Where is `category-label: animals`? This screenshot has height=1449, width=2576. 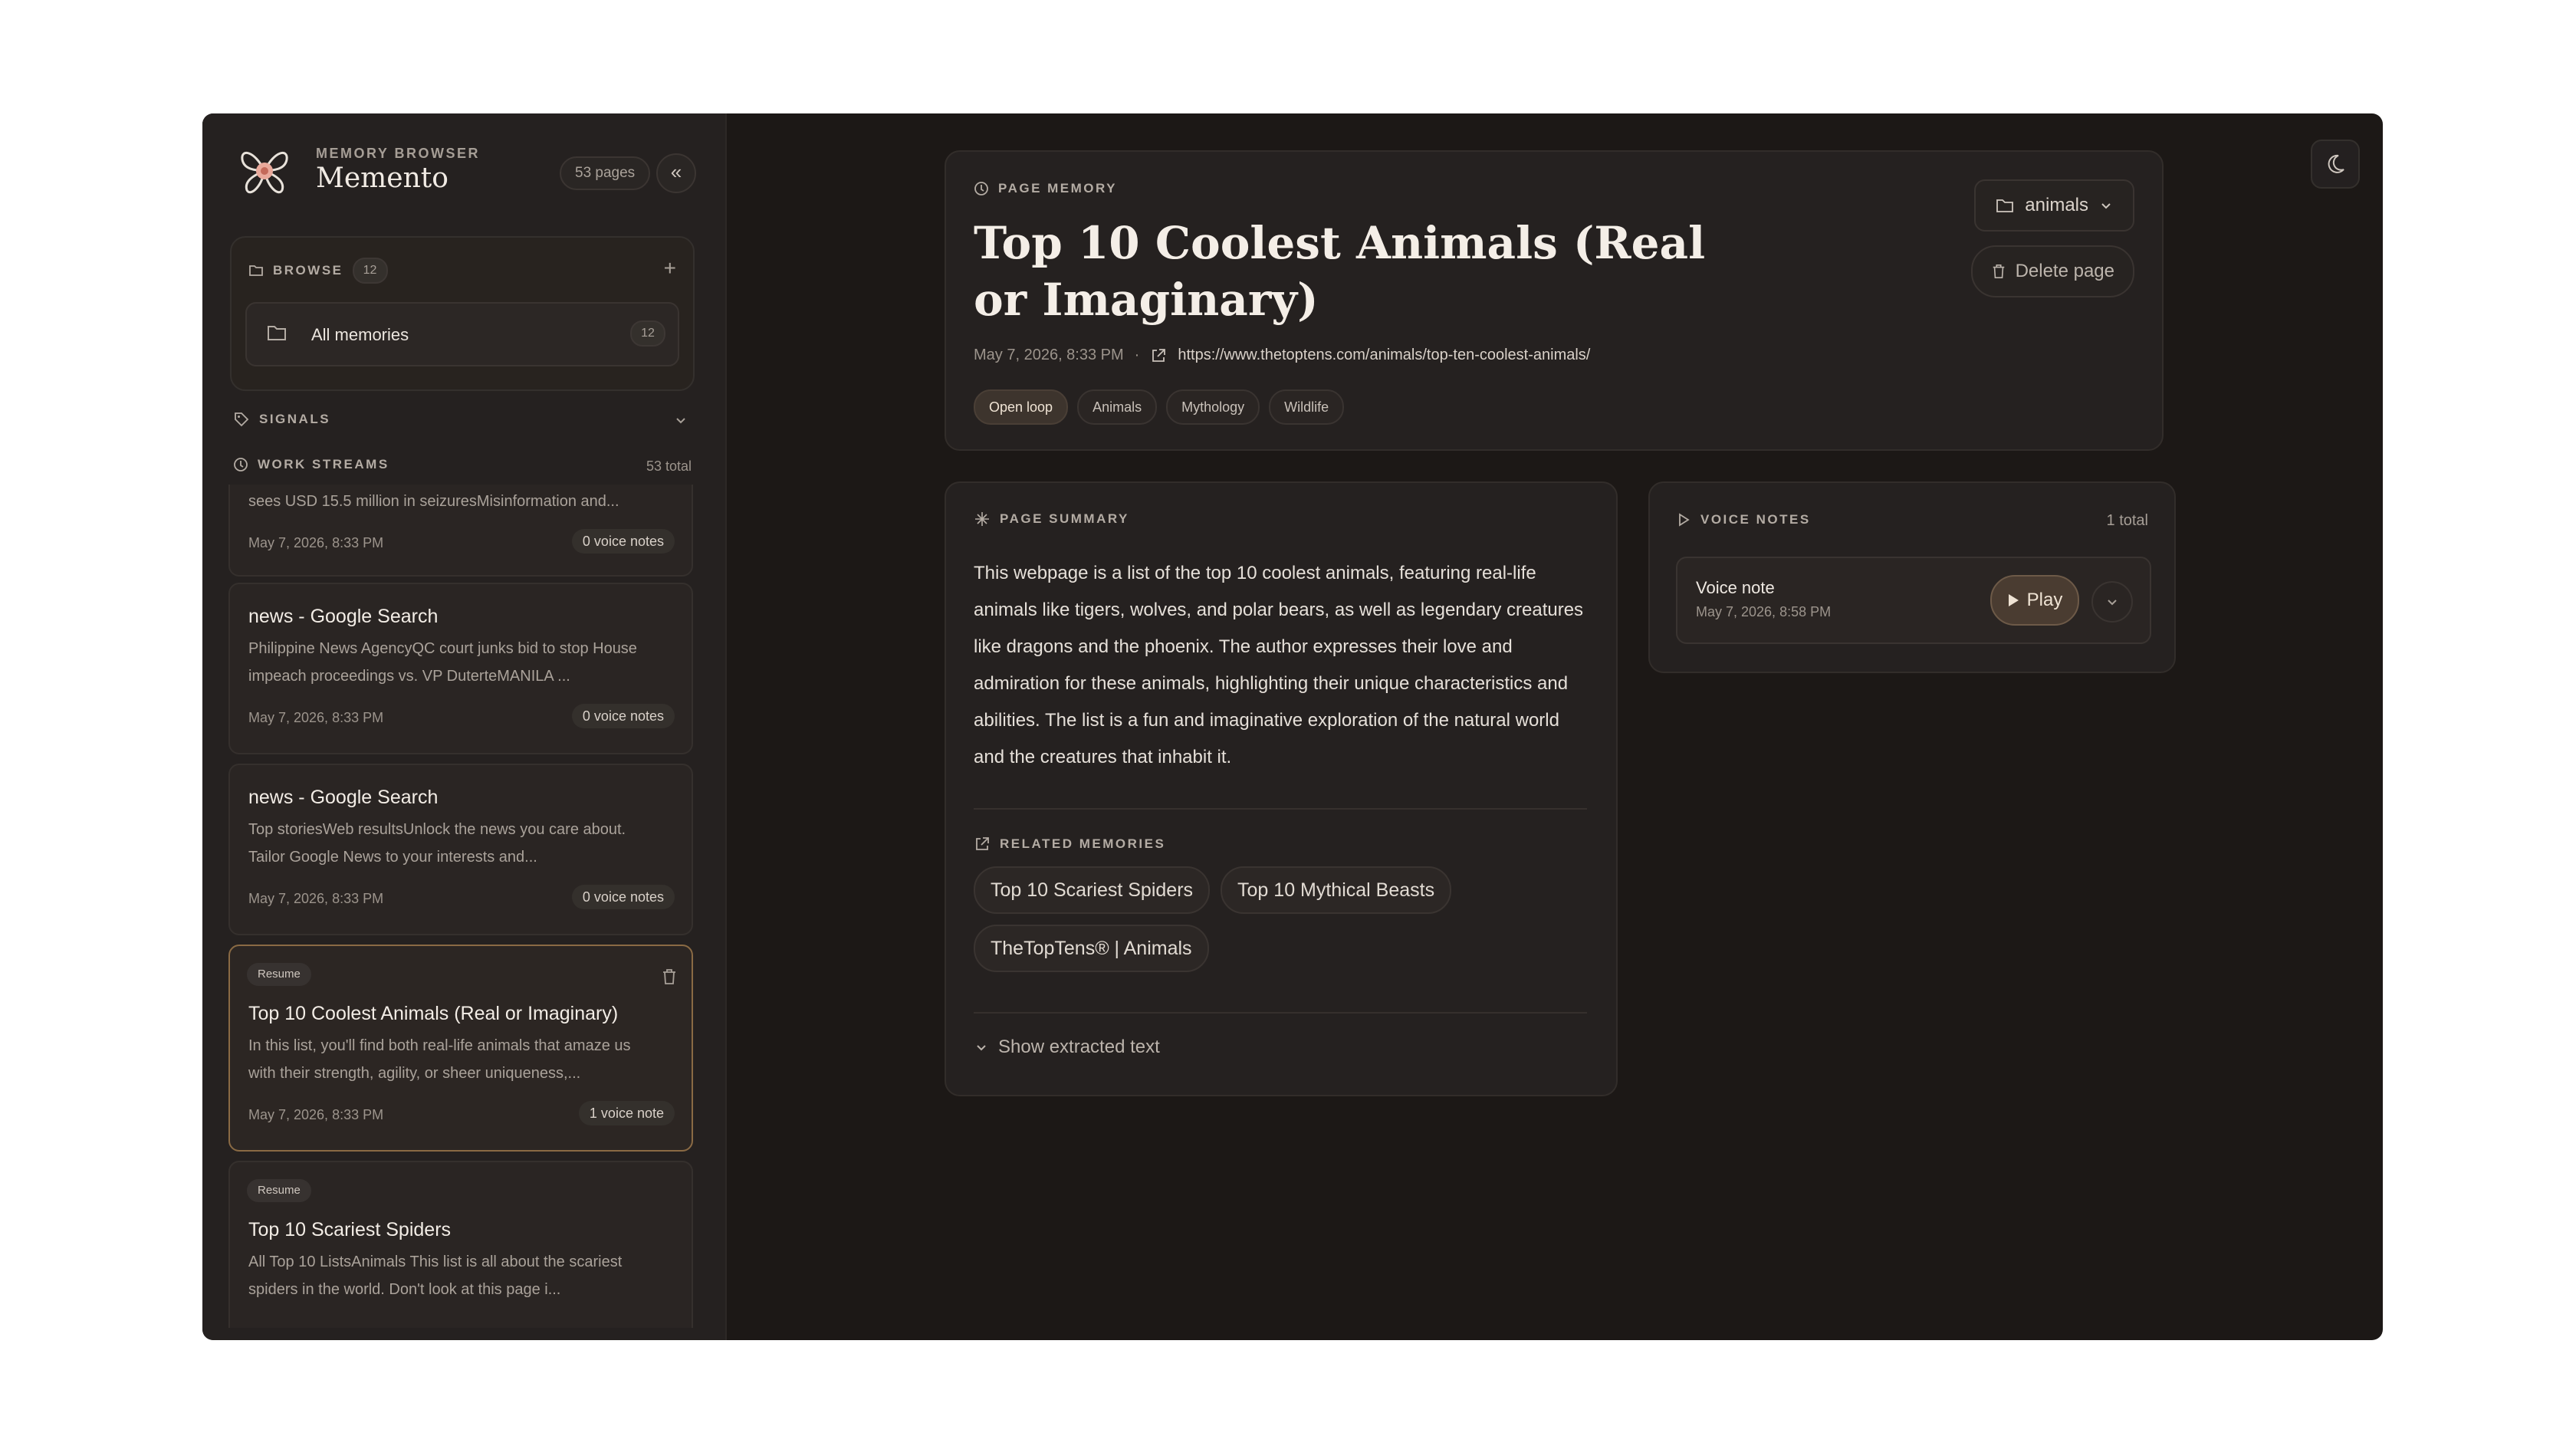 category-label: animals is located at coordinates (2056, 205).